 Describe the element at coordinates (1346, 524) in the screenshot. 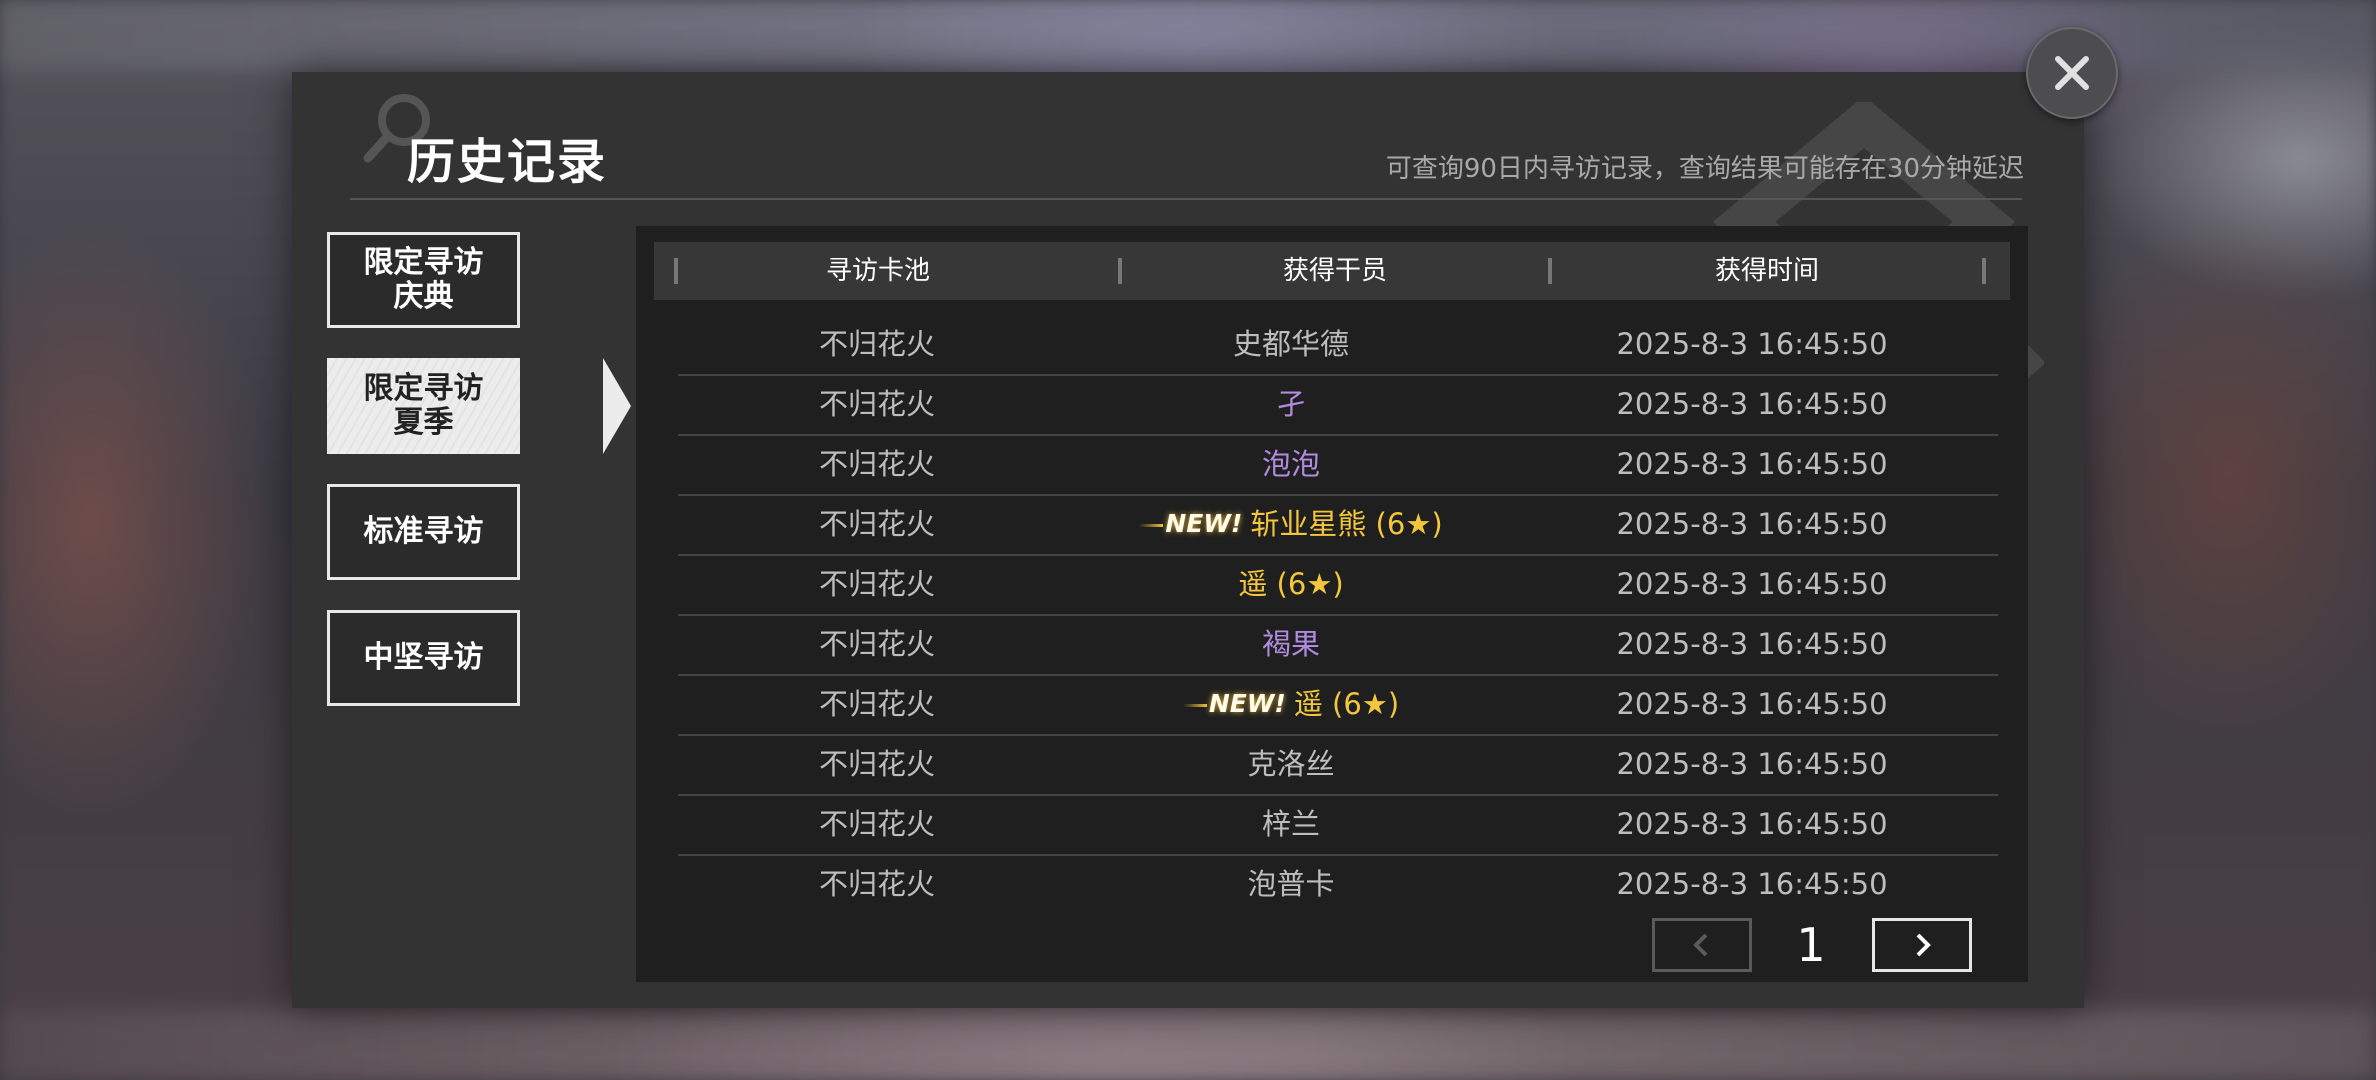

I see `operator-name: 斩业星熊 (6★)` at that location.